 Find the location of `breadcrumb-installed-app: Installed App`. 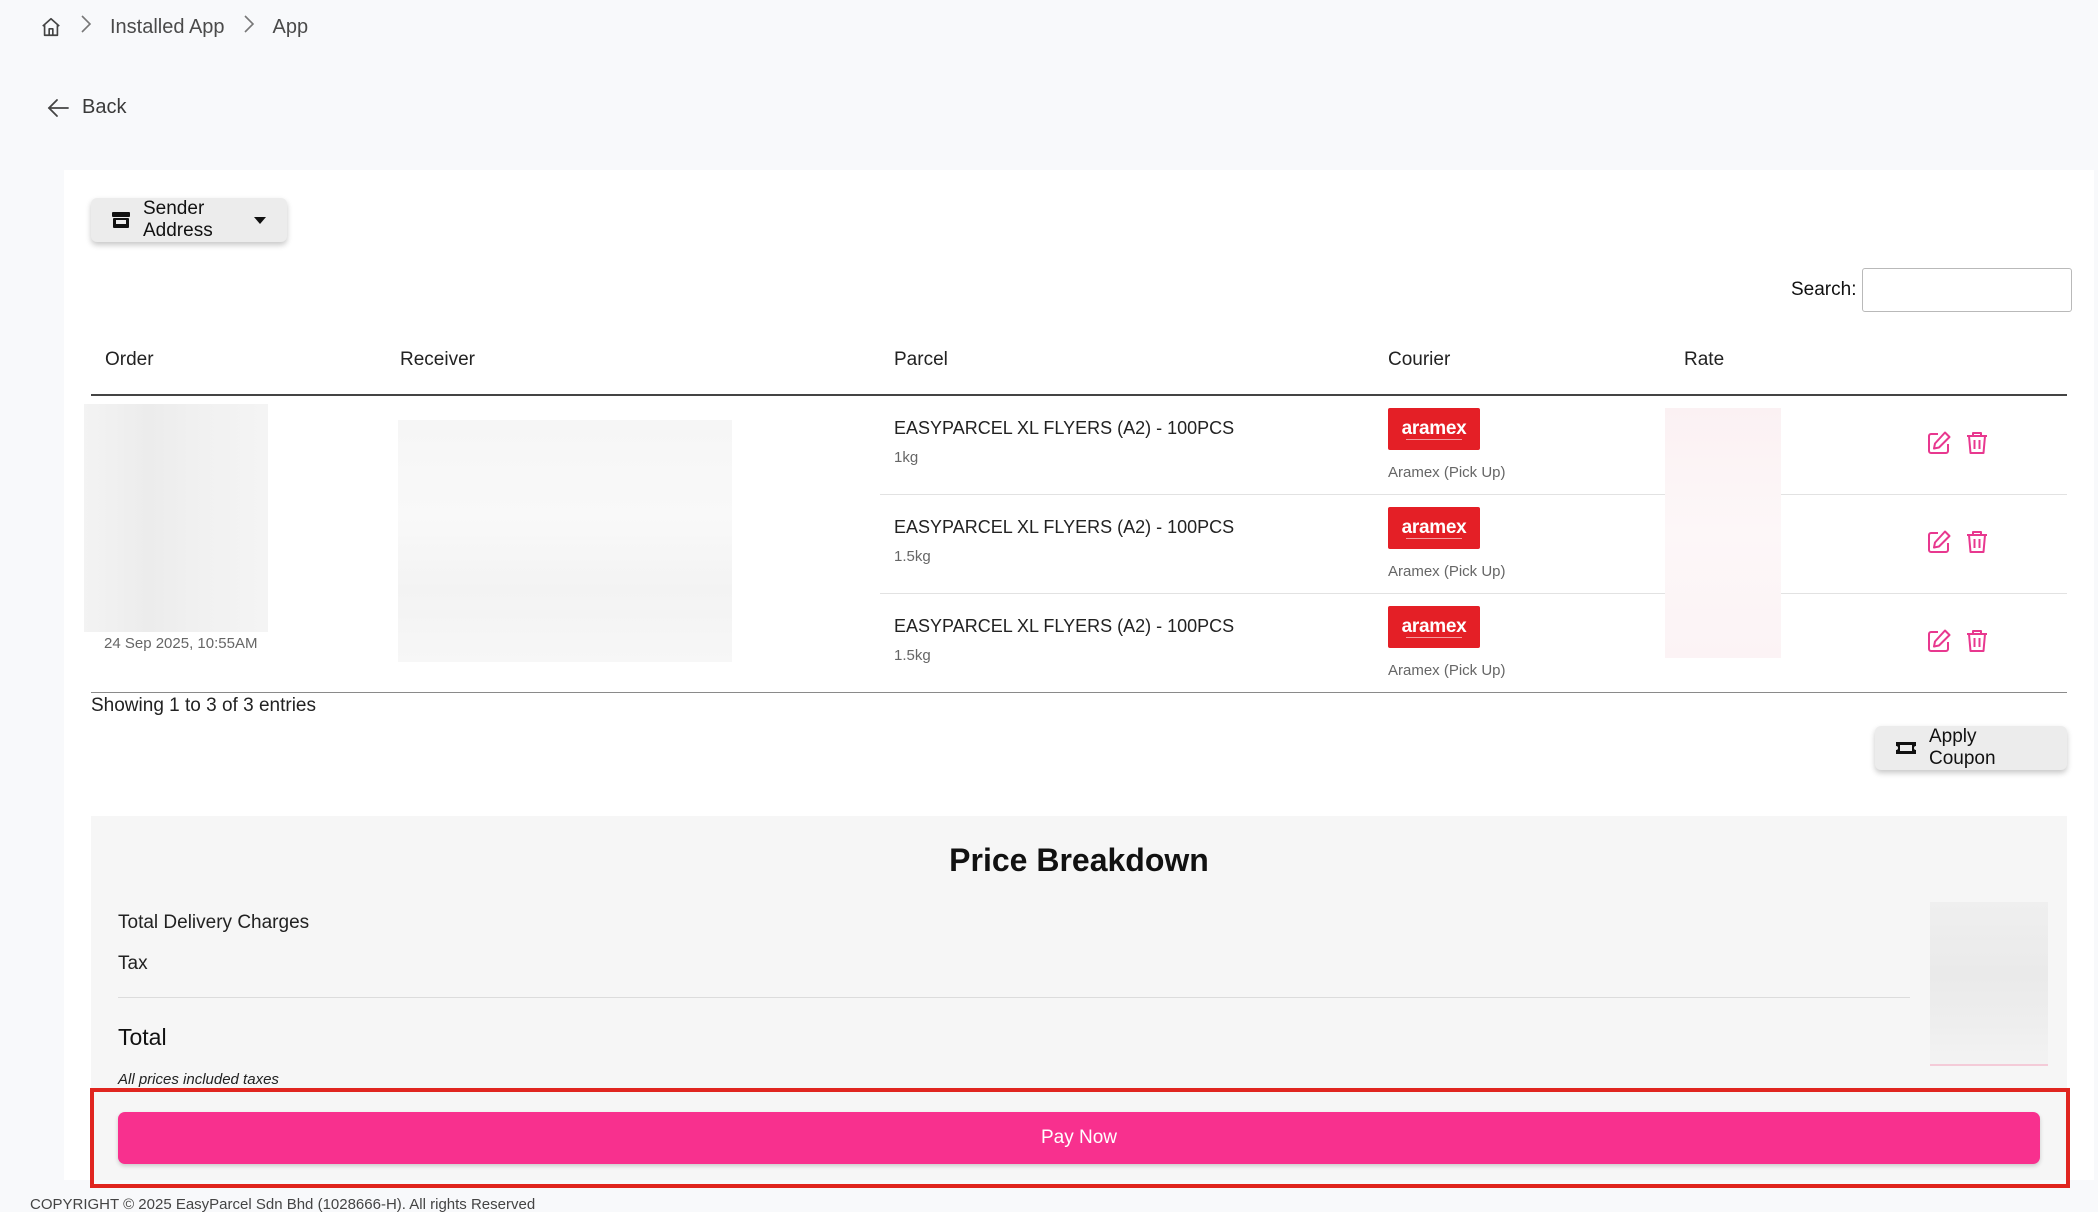

breadcrumb-installed-app: Installed App is located at coordinates (167, 27).